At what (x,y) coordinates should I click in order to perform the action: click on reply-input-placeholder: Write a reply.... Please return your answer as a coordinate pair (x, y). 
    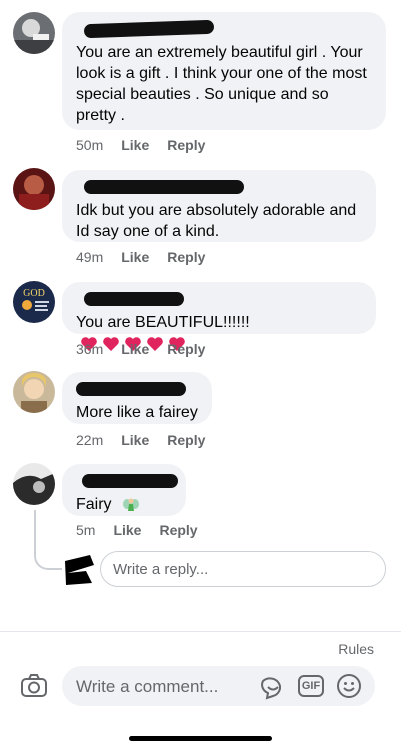
    Looking at the image, I should click on (161, 569).